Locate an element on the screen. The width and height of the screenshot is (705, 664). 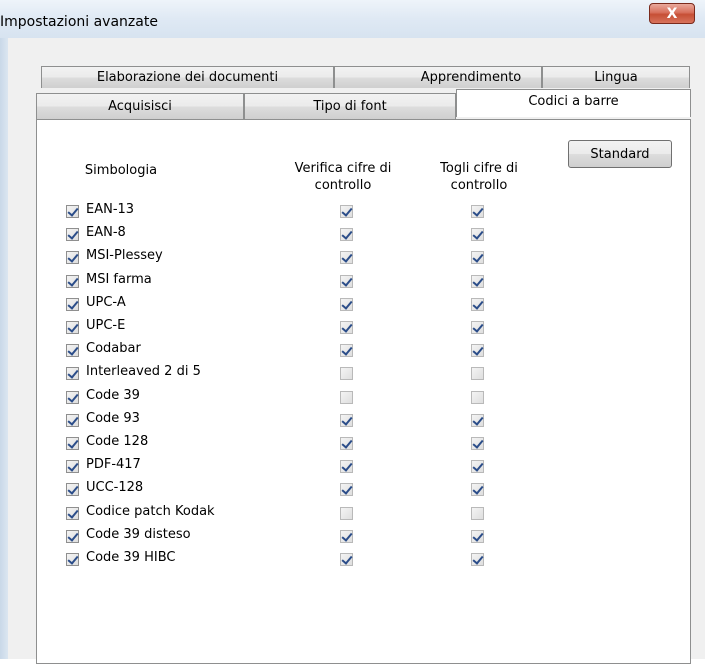
symbology-row: Code 39 disteso is located at coordinates (352, 537).